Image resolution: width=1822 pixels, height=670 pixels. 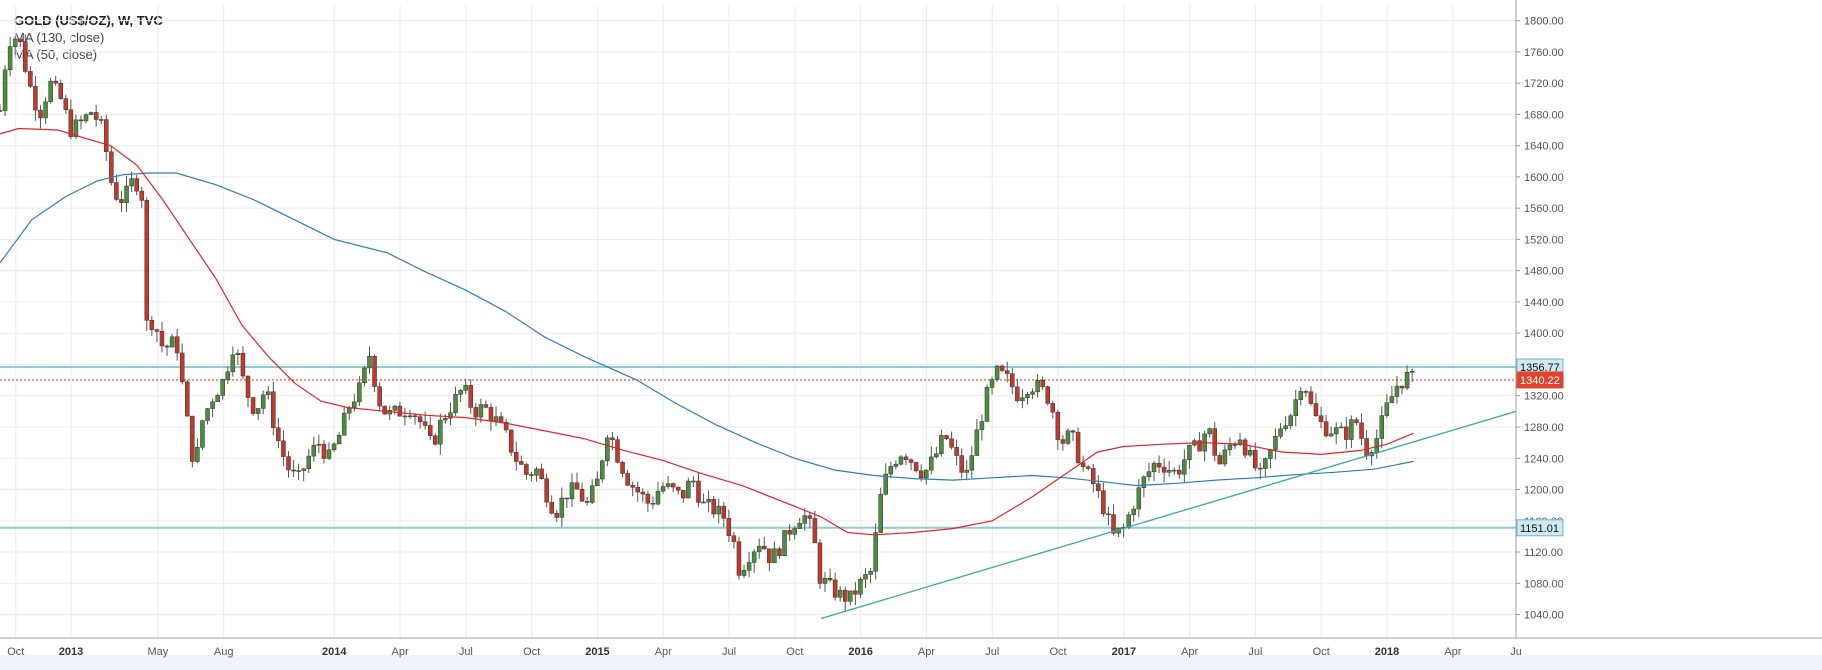 I want to click on y-tick-label: 1480.00, so click(x=1544, y=272).